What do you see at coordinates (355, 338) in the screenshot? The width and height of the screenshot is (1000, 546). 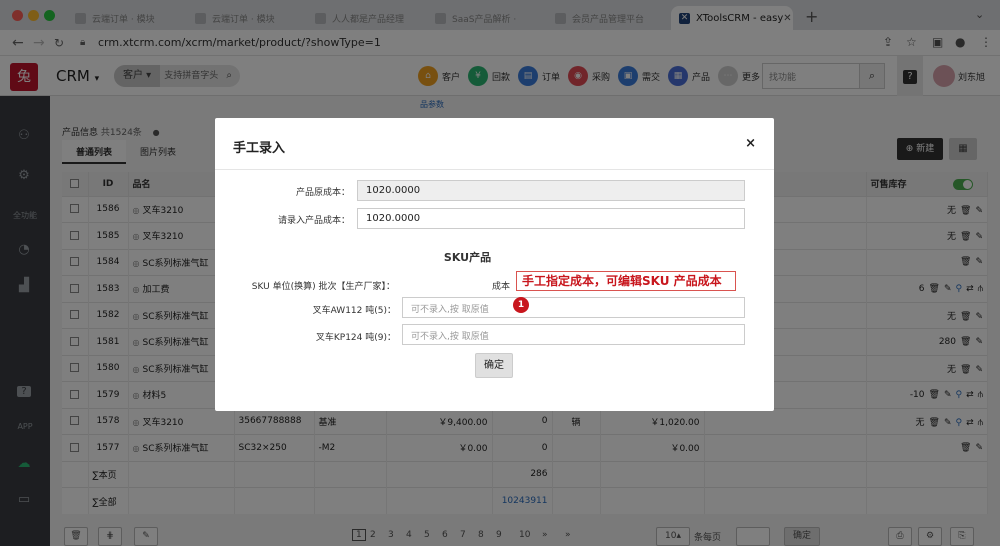 I see `sku2-label: 叉车KP124 吨(9)：` at bounding box center [355, 338].